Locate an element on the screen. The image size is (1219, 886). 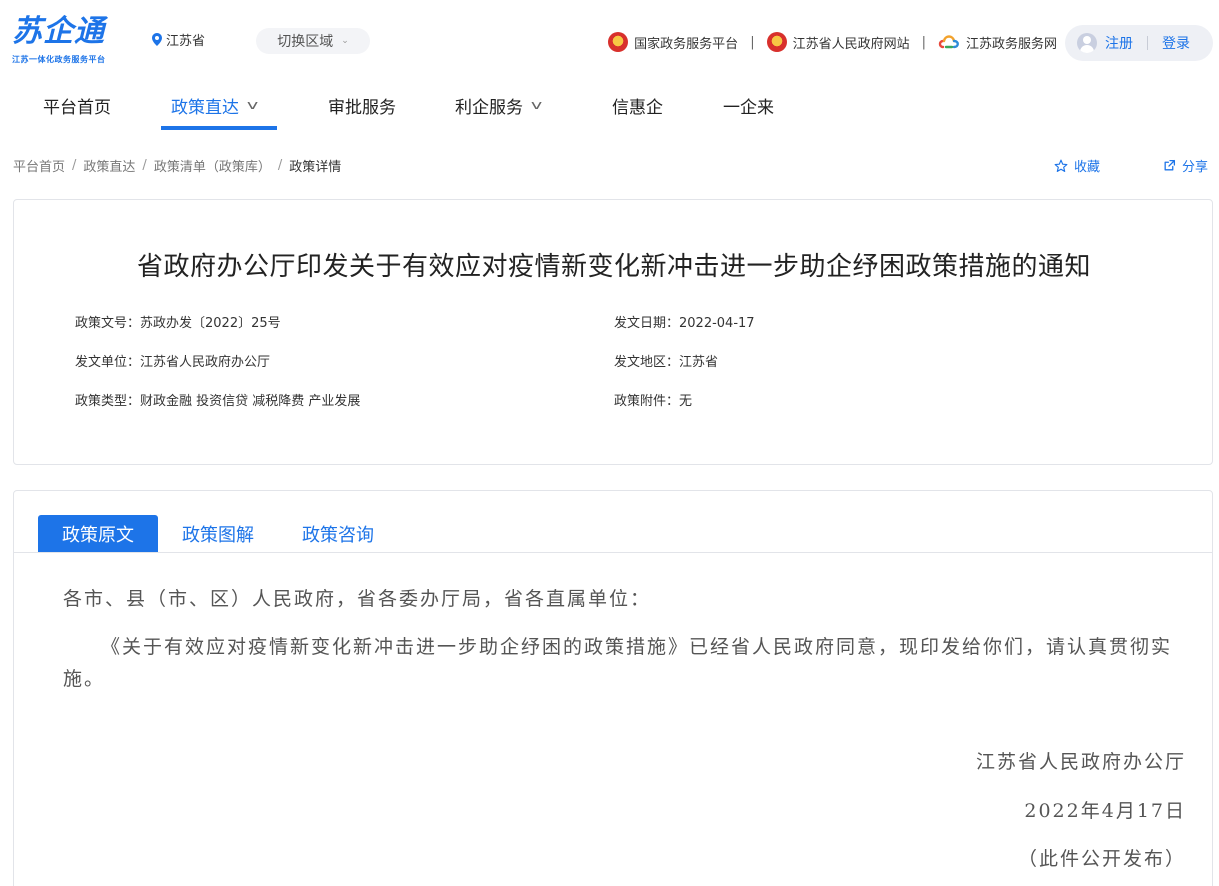
current-region: 江苏省 is located at coordinates (178, 39).